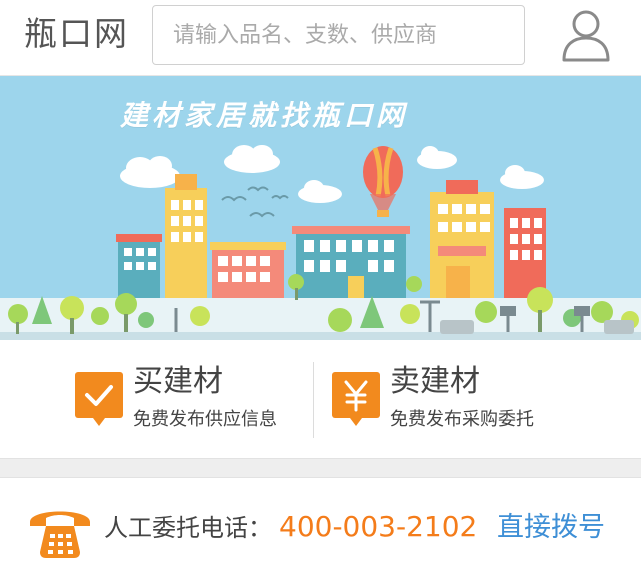 This screenshot has width=641, height=563. I want to click on sell-subtitle: 免费发布采购委托, so click(462, 419).